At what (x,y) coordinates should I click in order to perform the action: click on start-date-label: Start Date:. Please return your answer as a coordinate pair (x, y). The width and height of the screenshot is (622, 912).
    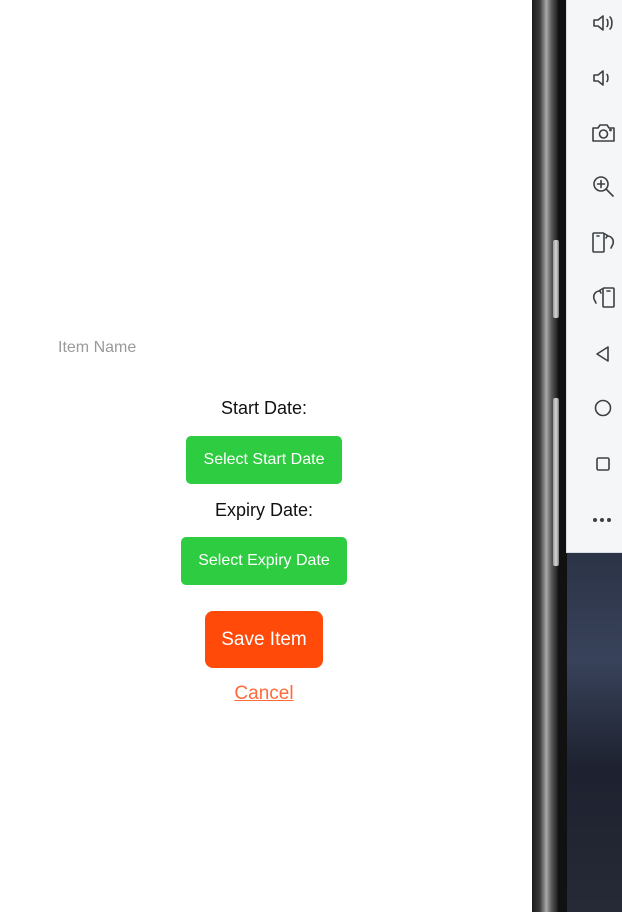
    Looking at the image, I should click on (264, 408).